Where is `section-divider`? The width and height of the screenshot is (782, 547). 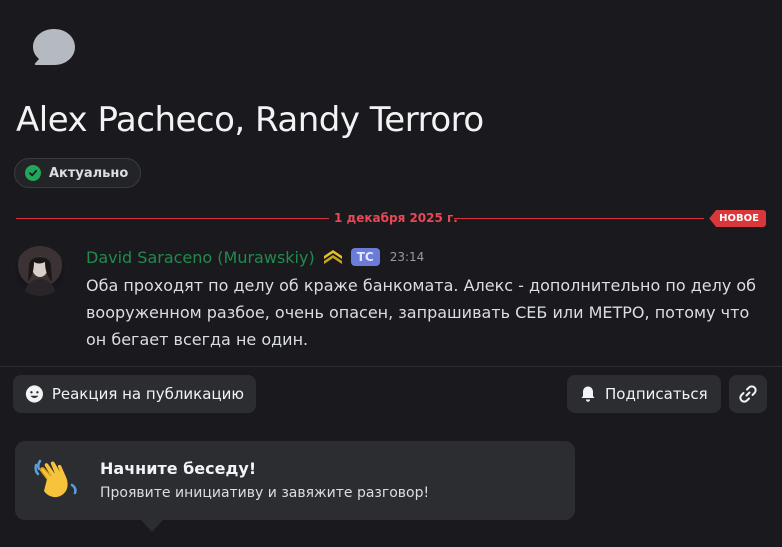
section-divider is located at coordinates (391, 366).